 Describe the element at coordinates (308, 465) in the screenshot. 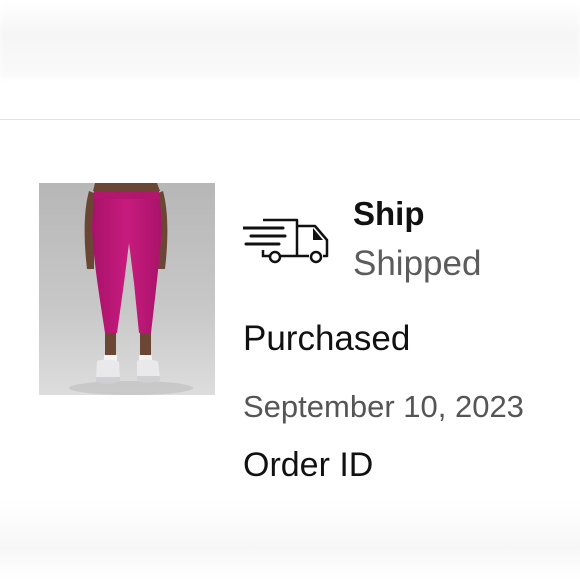

I see `order-id-label: Order ID` at that location.